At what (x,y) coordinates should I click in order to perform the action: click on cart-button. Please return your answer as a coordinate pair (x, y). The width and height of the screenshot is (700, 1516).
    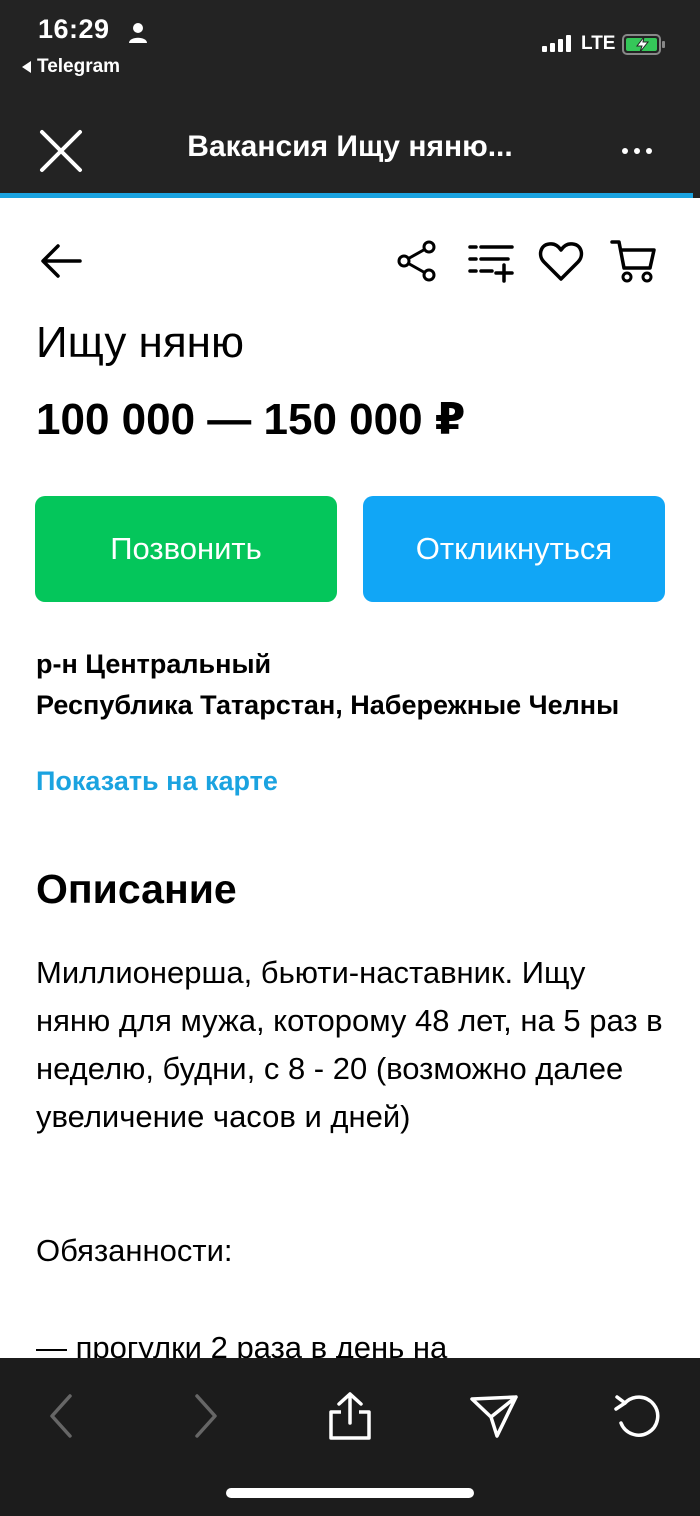
    Looking at the image, I should click on (633, 261).